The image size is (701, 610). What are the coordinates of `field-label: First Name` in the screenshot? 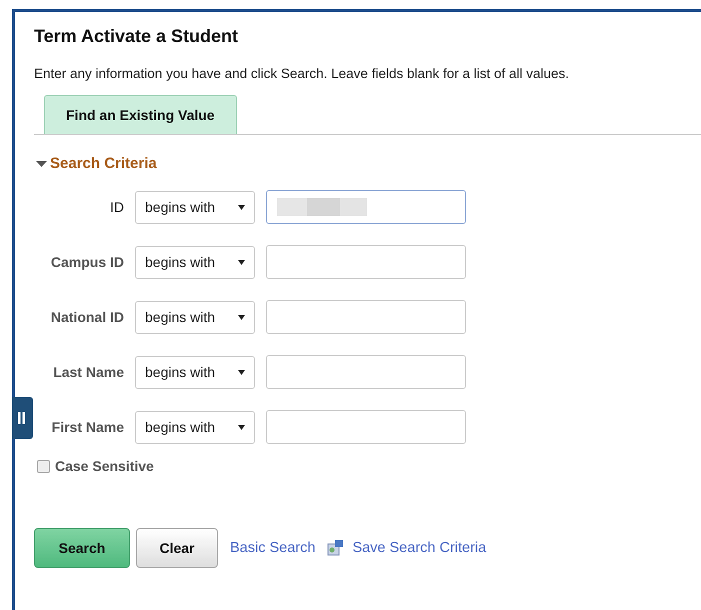 It's located at (87, 427).